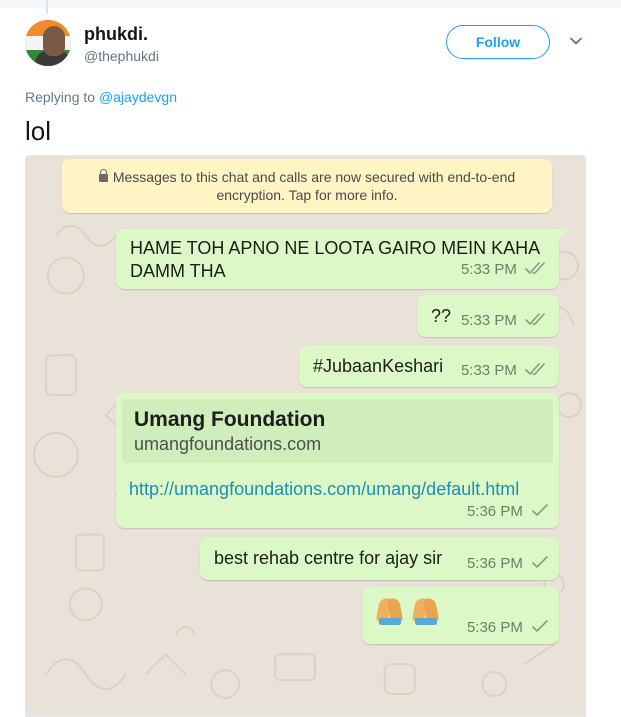  What do you see at coordinates (562, 236) in the screenshot?
I see `bubble-tail` at bounding box center [562, 236].